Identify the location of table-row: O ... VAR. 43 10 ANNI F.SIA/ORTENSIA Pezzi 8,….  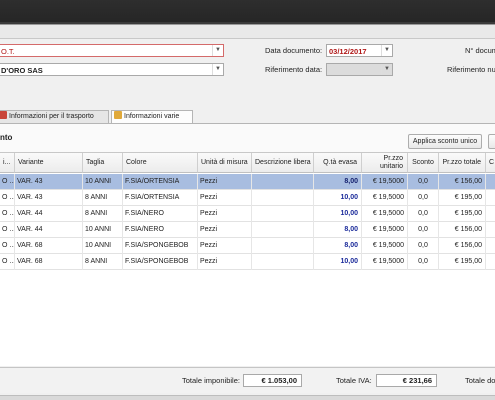
(247, 182).